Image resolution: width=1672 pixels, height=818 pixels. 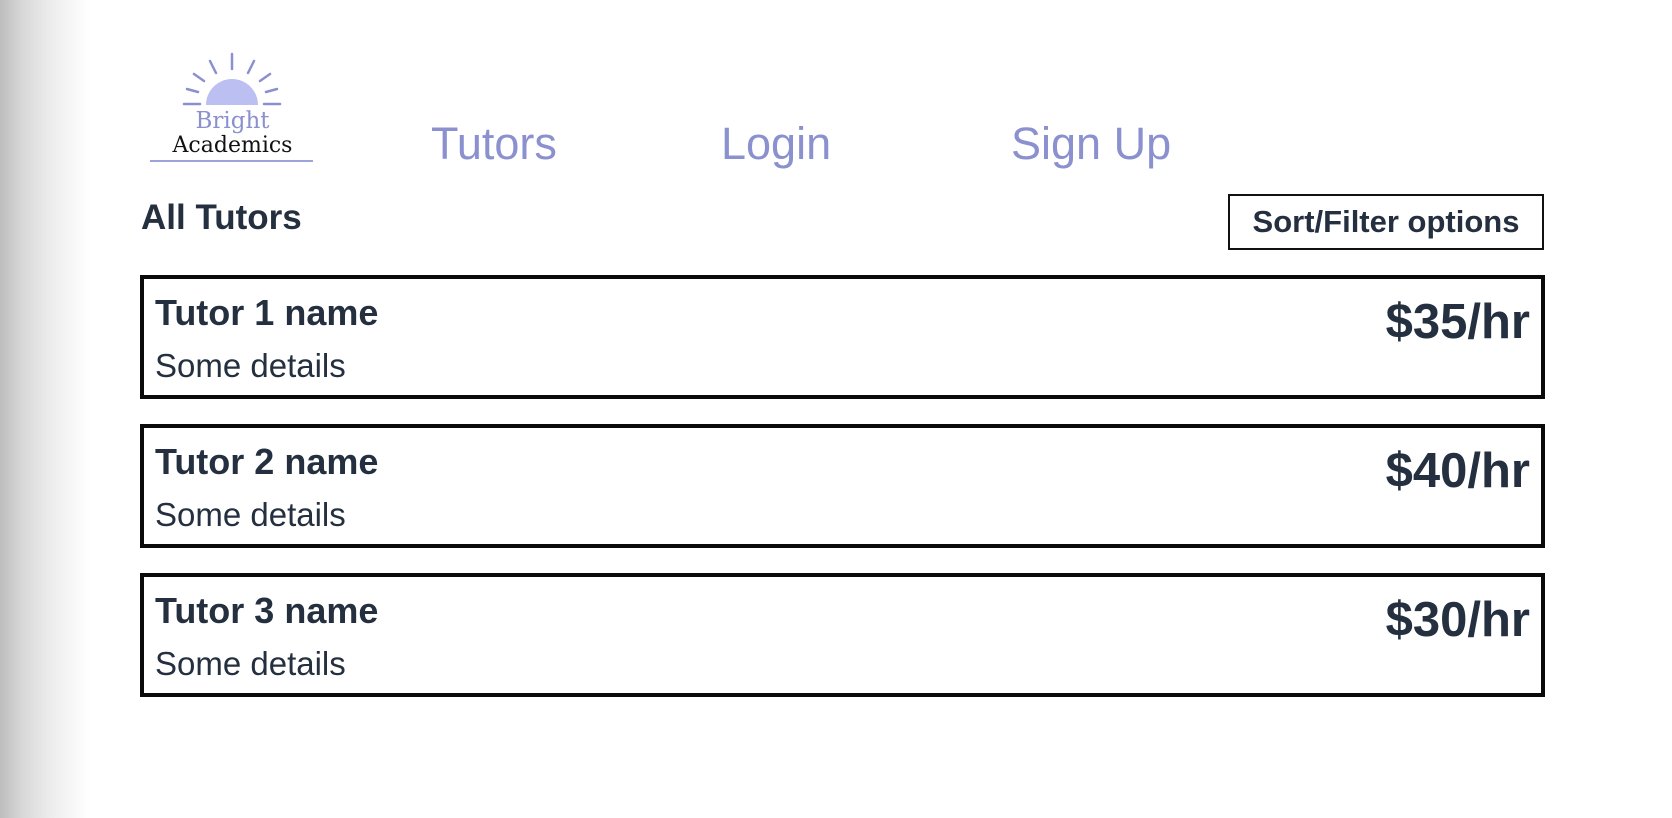 I want to click on nav-link-tutors: Tutors, so click(x=494, y=144).